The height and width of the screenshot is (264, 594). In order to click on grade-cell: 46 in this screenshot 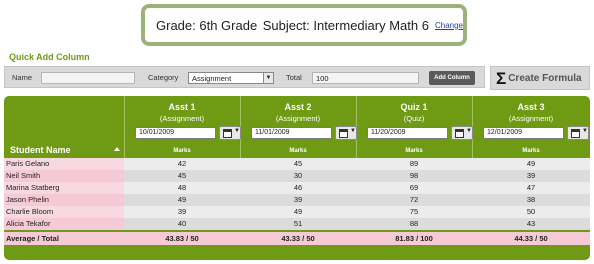, I will do `click(298, 188)`.